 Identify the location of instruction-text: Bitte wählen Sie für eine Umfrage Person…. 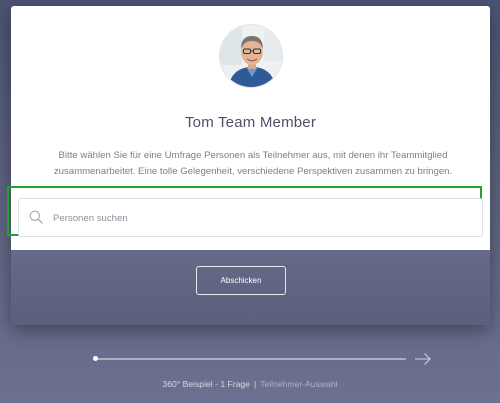
(253, 163).